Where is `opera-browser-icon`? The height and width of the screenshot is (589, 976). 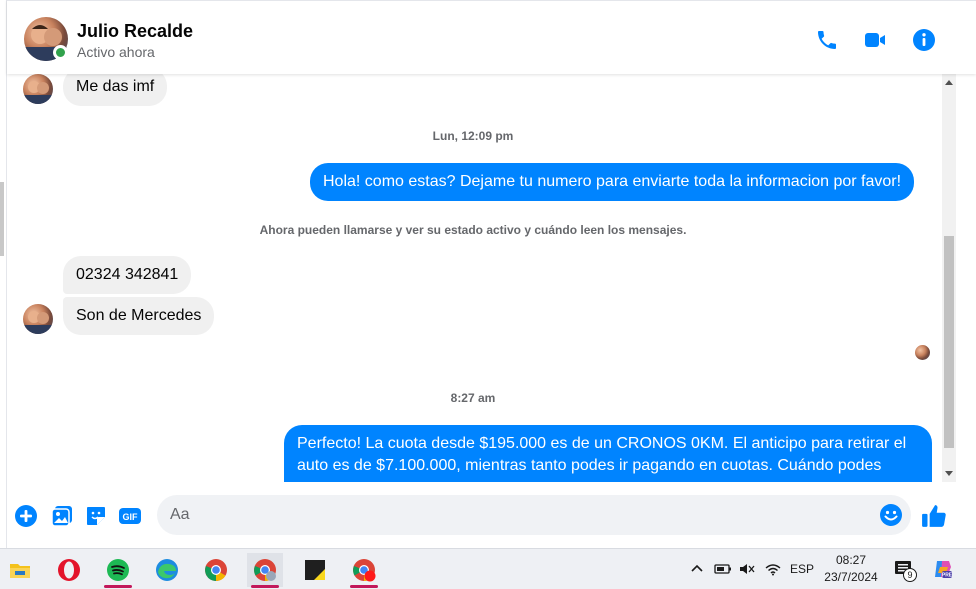 opera-browser-icon is located at coordinates (69, 570).